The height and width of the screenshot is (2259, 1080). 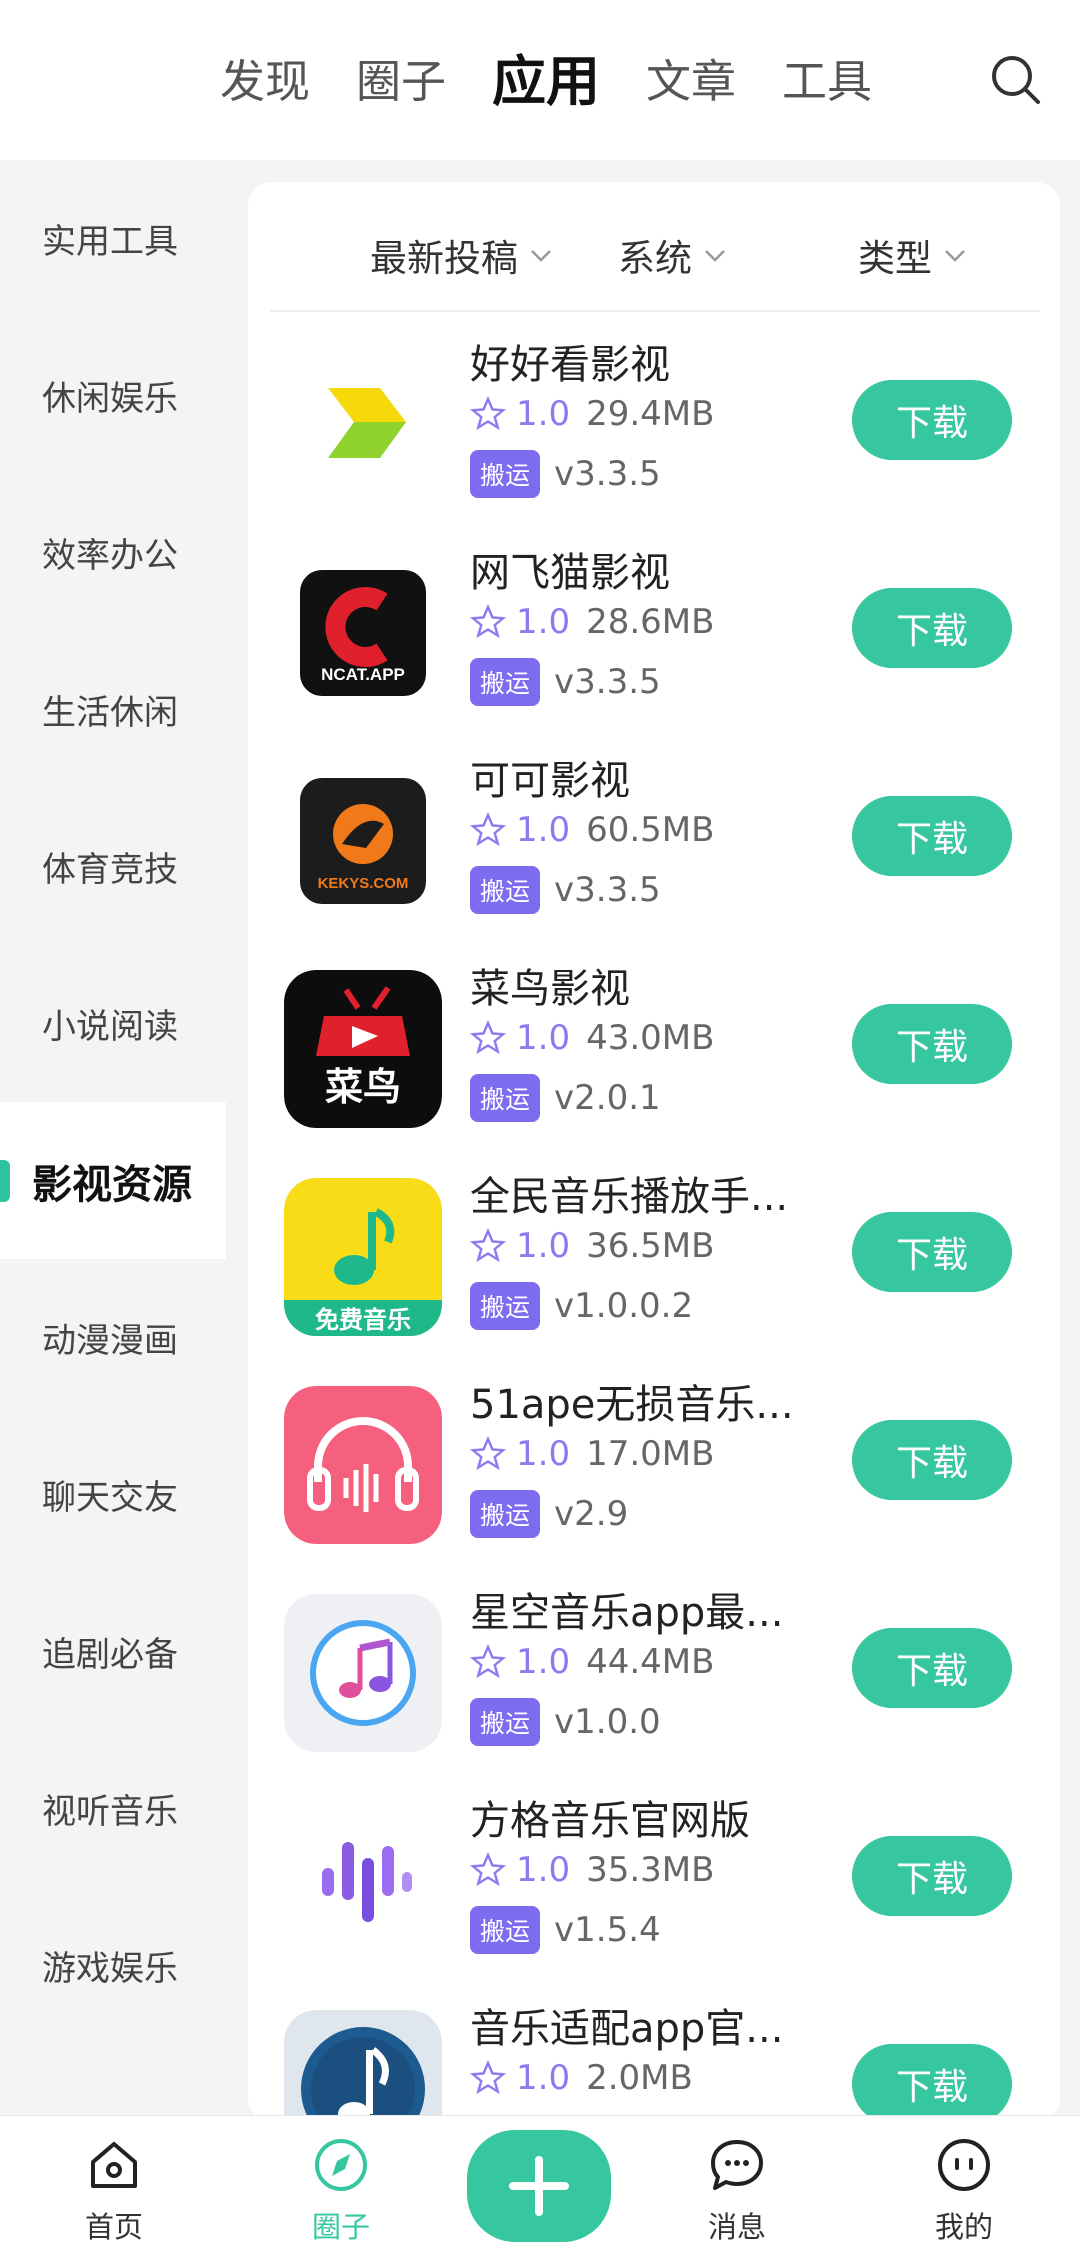 What do you see at coordinates (113, 395) in the screenshot?
I see `sidebar-item-leisure: 休闲娱乐` at bounding box center [113, 395].